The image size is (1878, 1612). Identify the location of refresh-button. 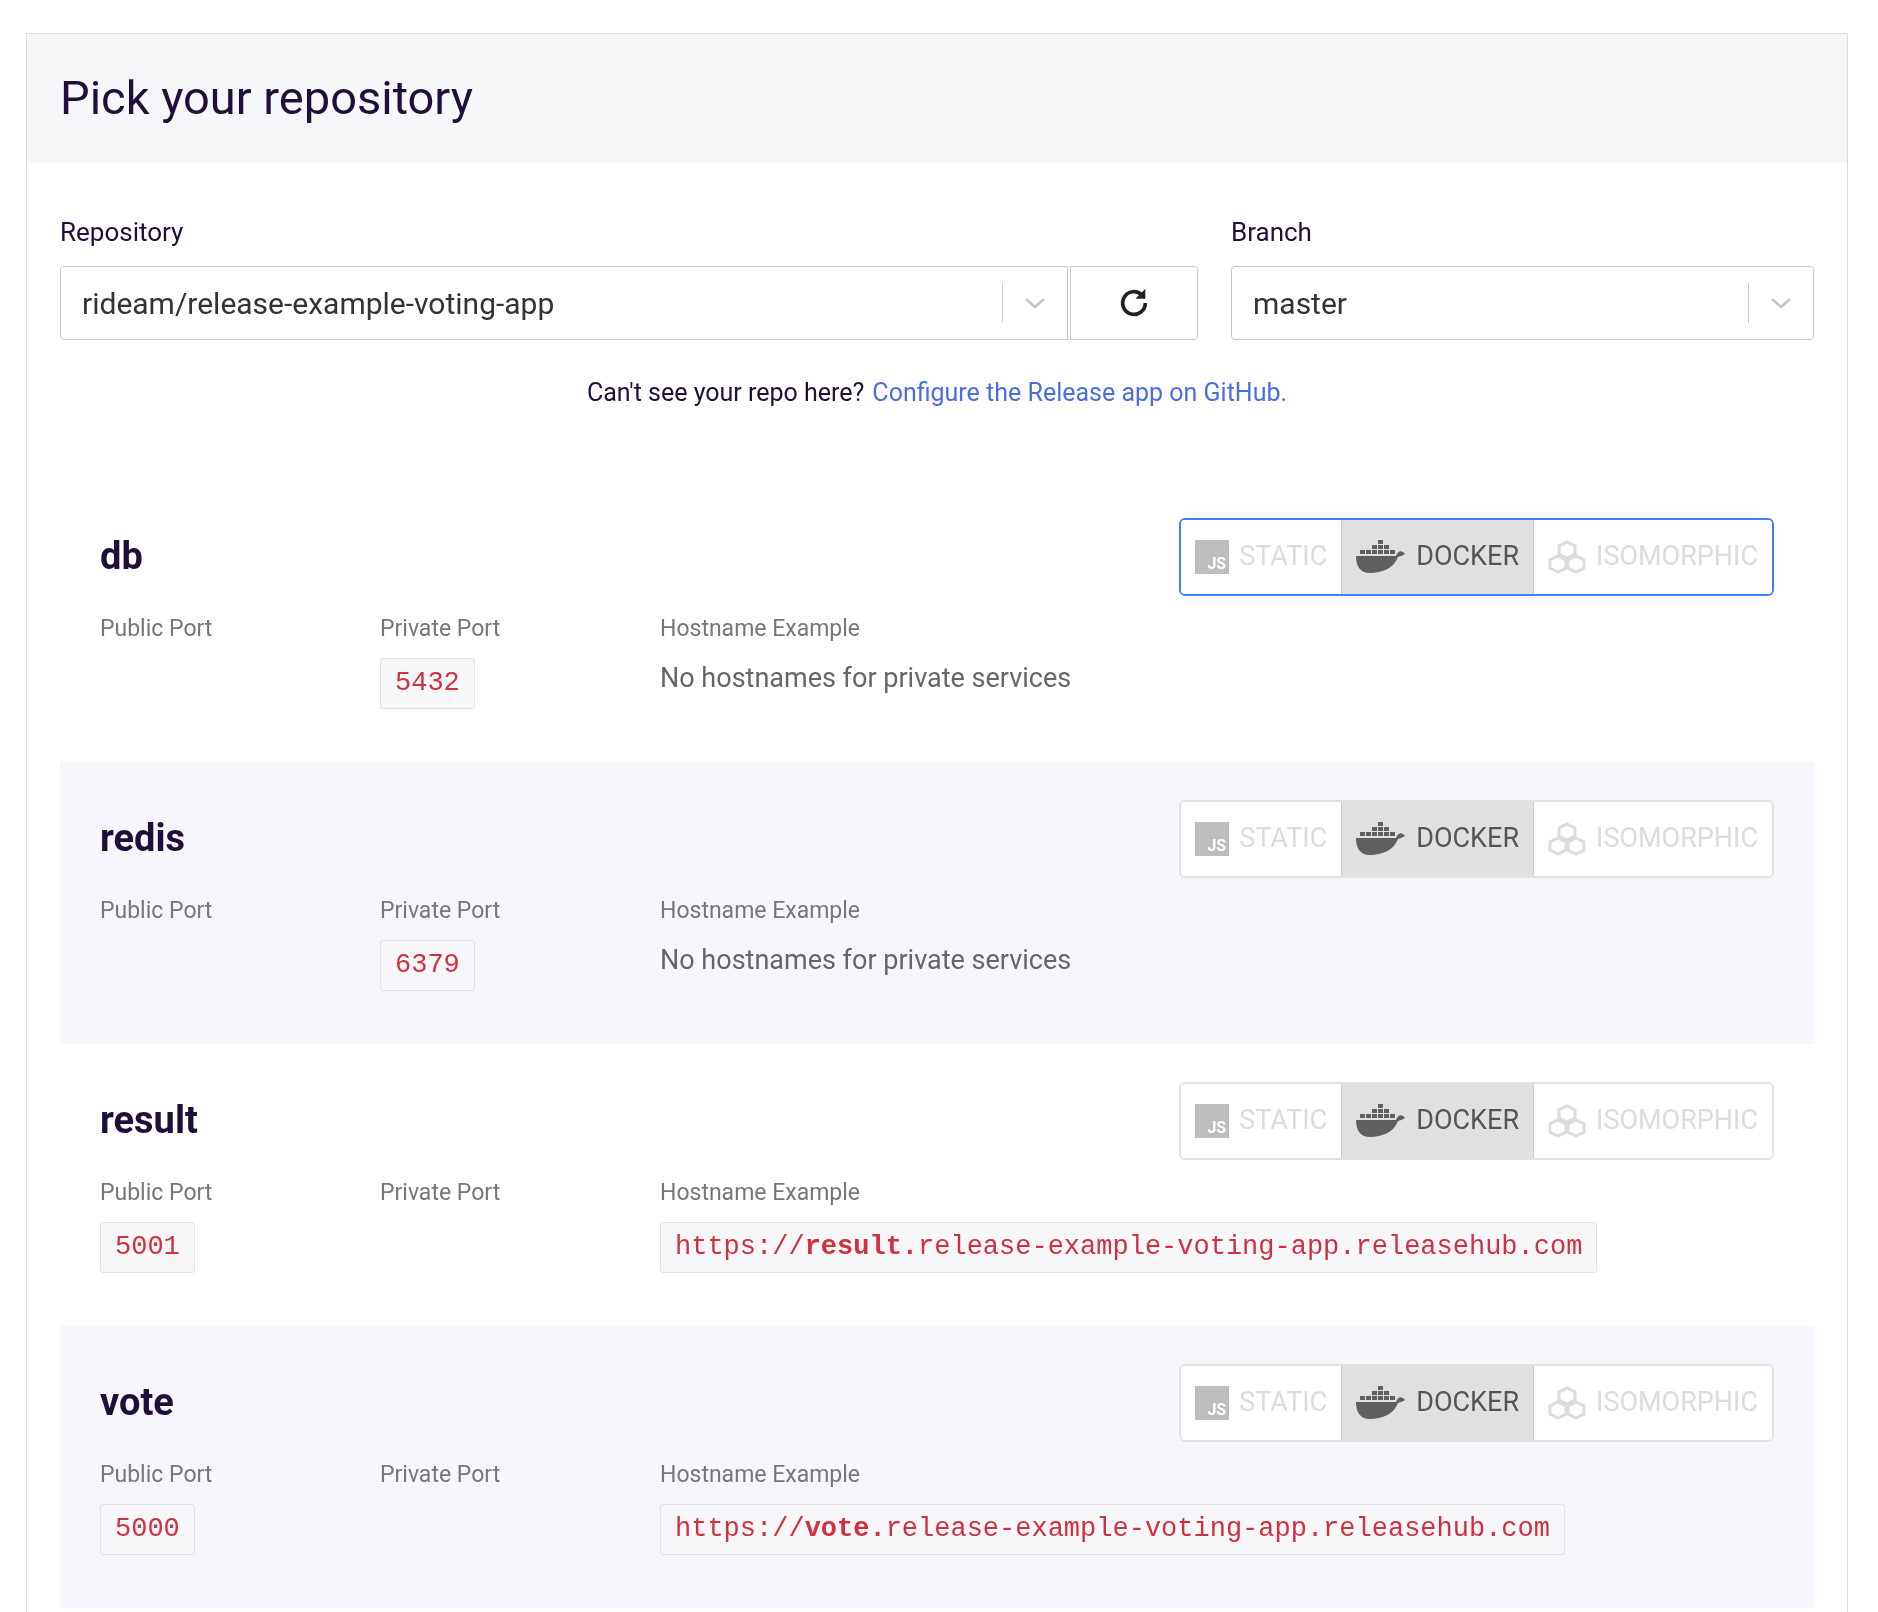
(1134, 303).